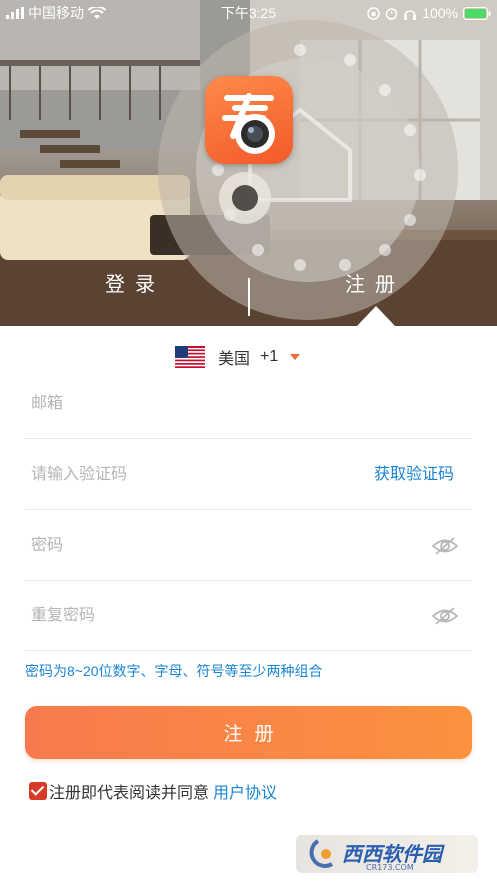 This screenshot has width=497, height=883. I want to click on agreement-row: 注册即代表阅读并同意 用户协议, so click(153, 791).